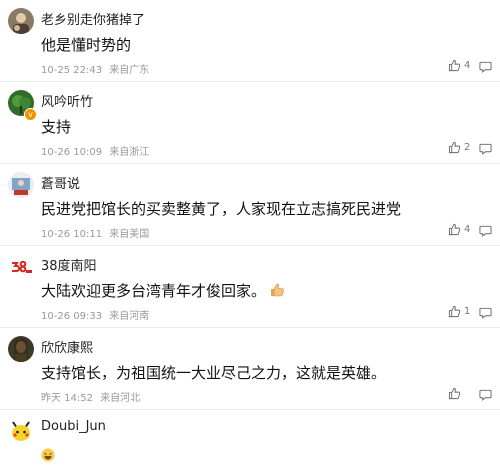 Image resolution: width=500 pixels, height=469 pixels. I want to click on comment-text: 大陆欢迎更多台湾青年才俊回家。, so click(163, 291).